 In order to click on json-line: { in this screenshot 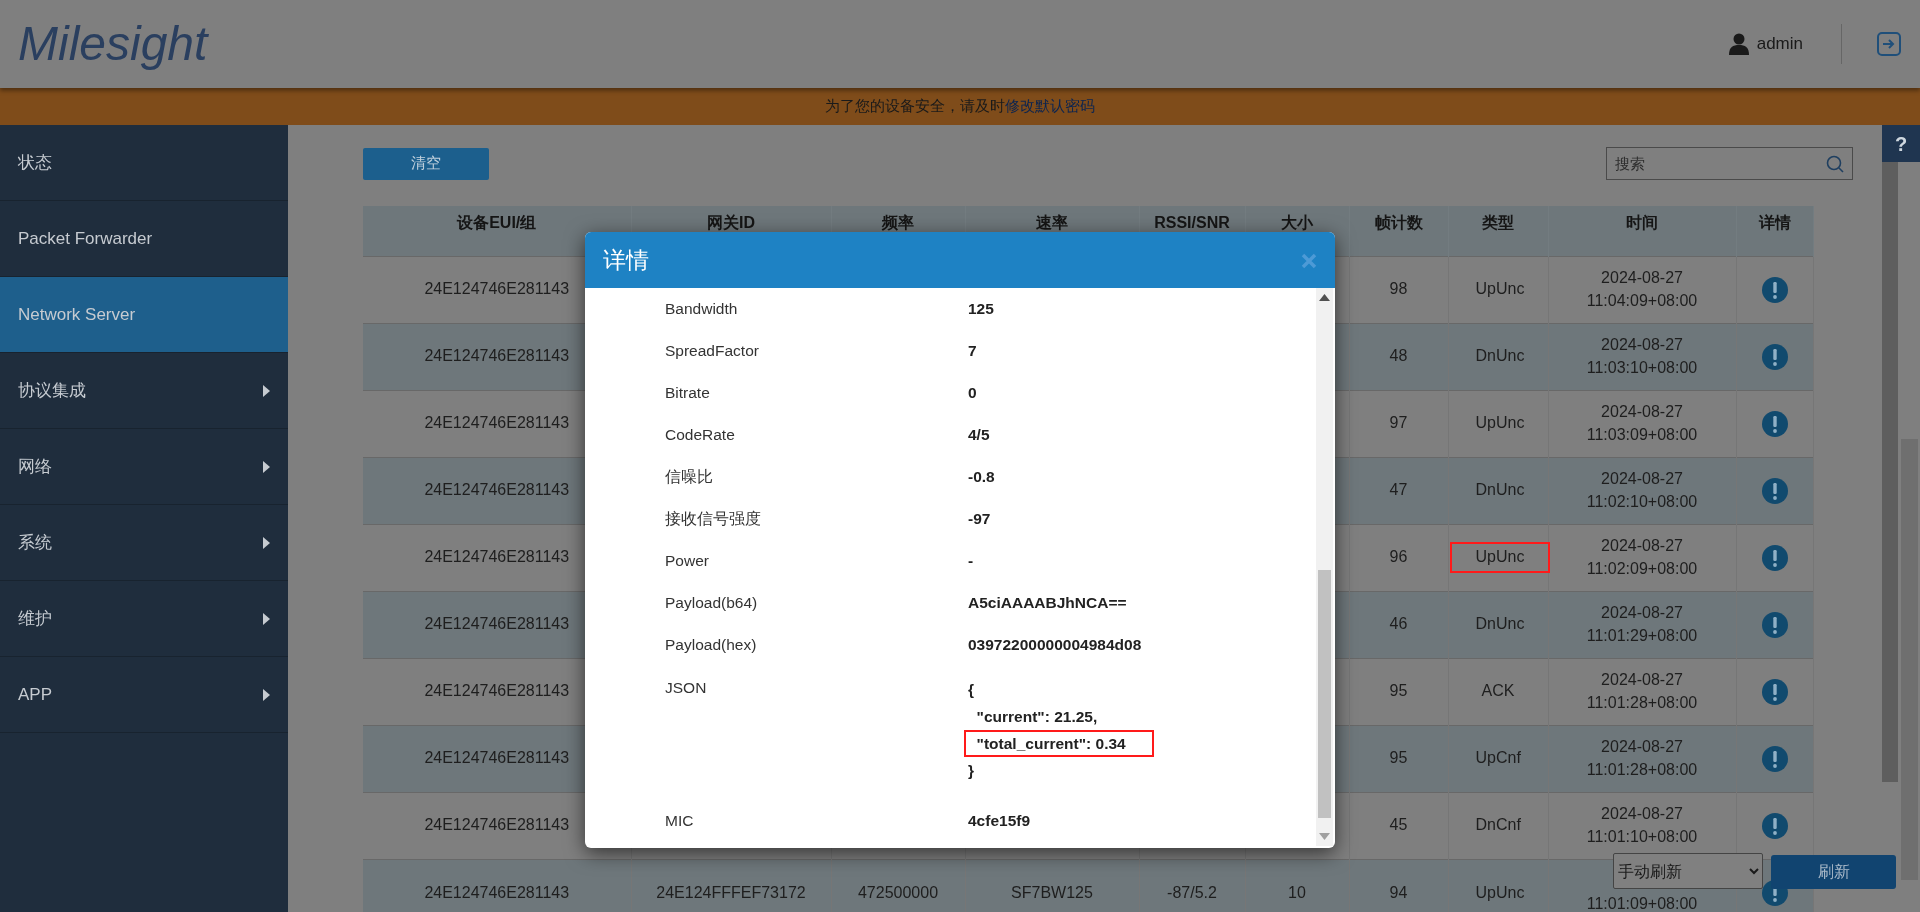, I will do `click(971, 690)`.